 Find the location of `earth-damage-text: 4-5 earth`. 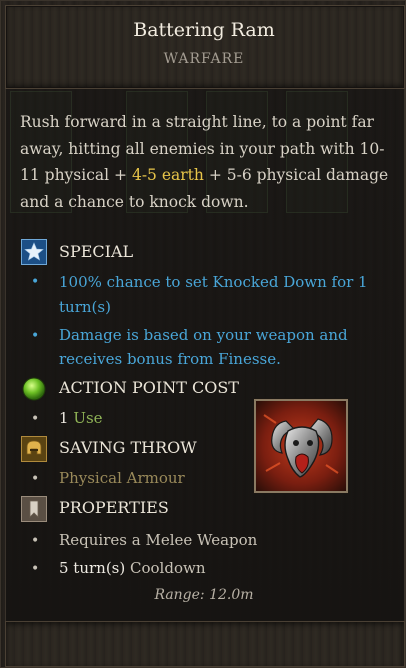

earth-damage-text: 4-5 earth is located at coordinates (167, 175).